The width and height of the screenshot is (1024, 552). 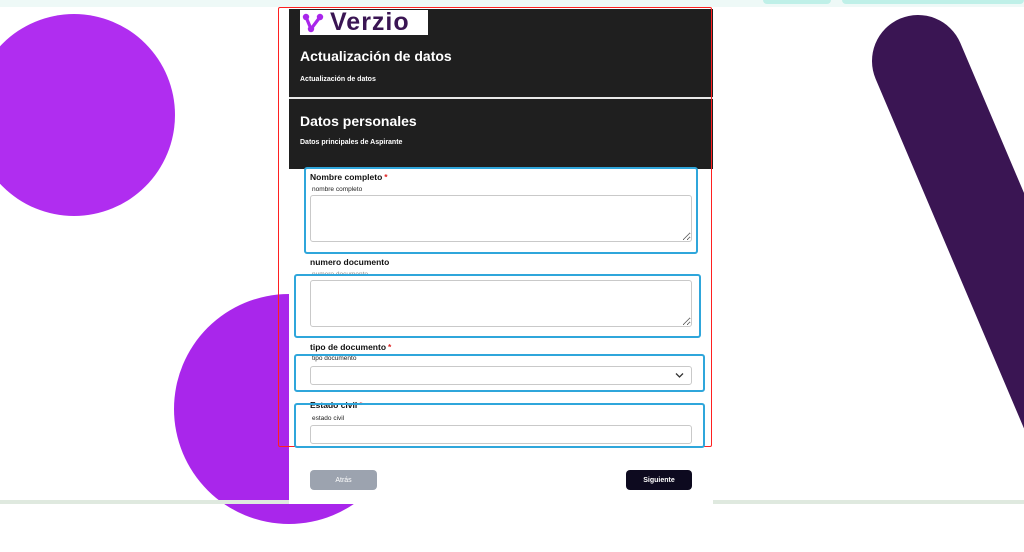 What do you see at coordinates (501, 434) in the screenshot?
I see `marital-status-input` at bounding box center [501, 434].